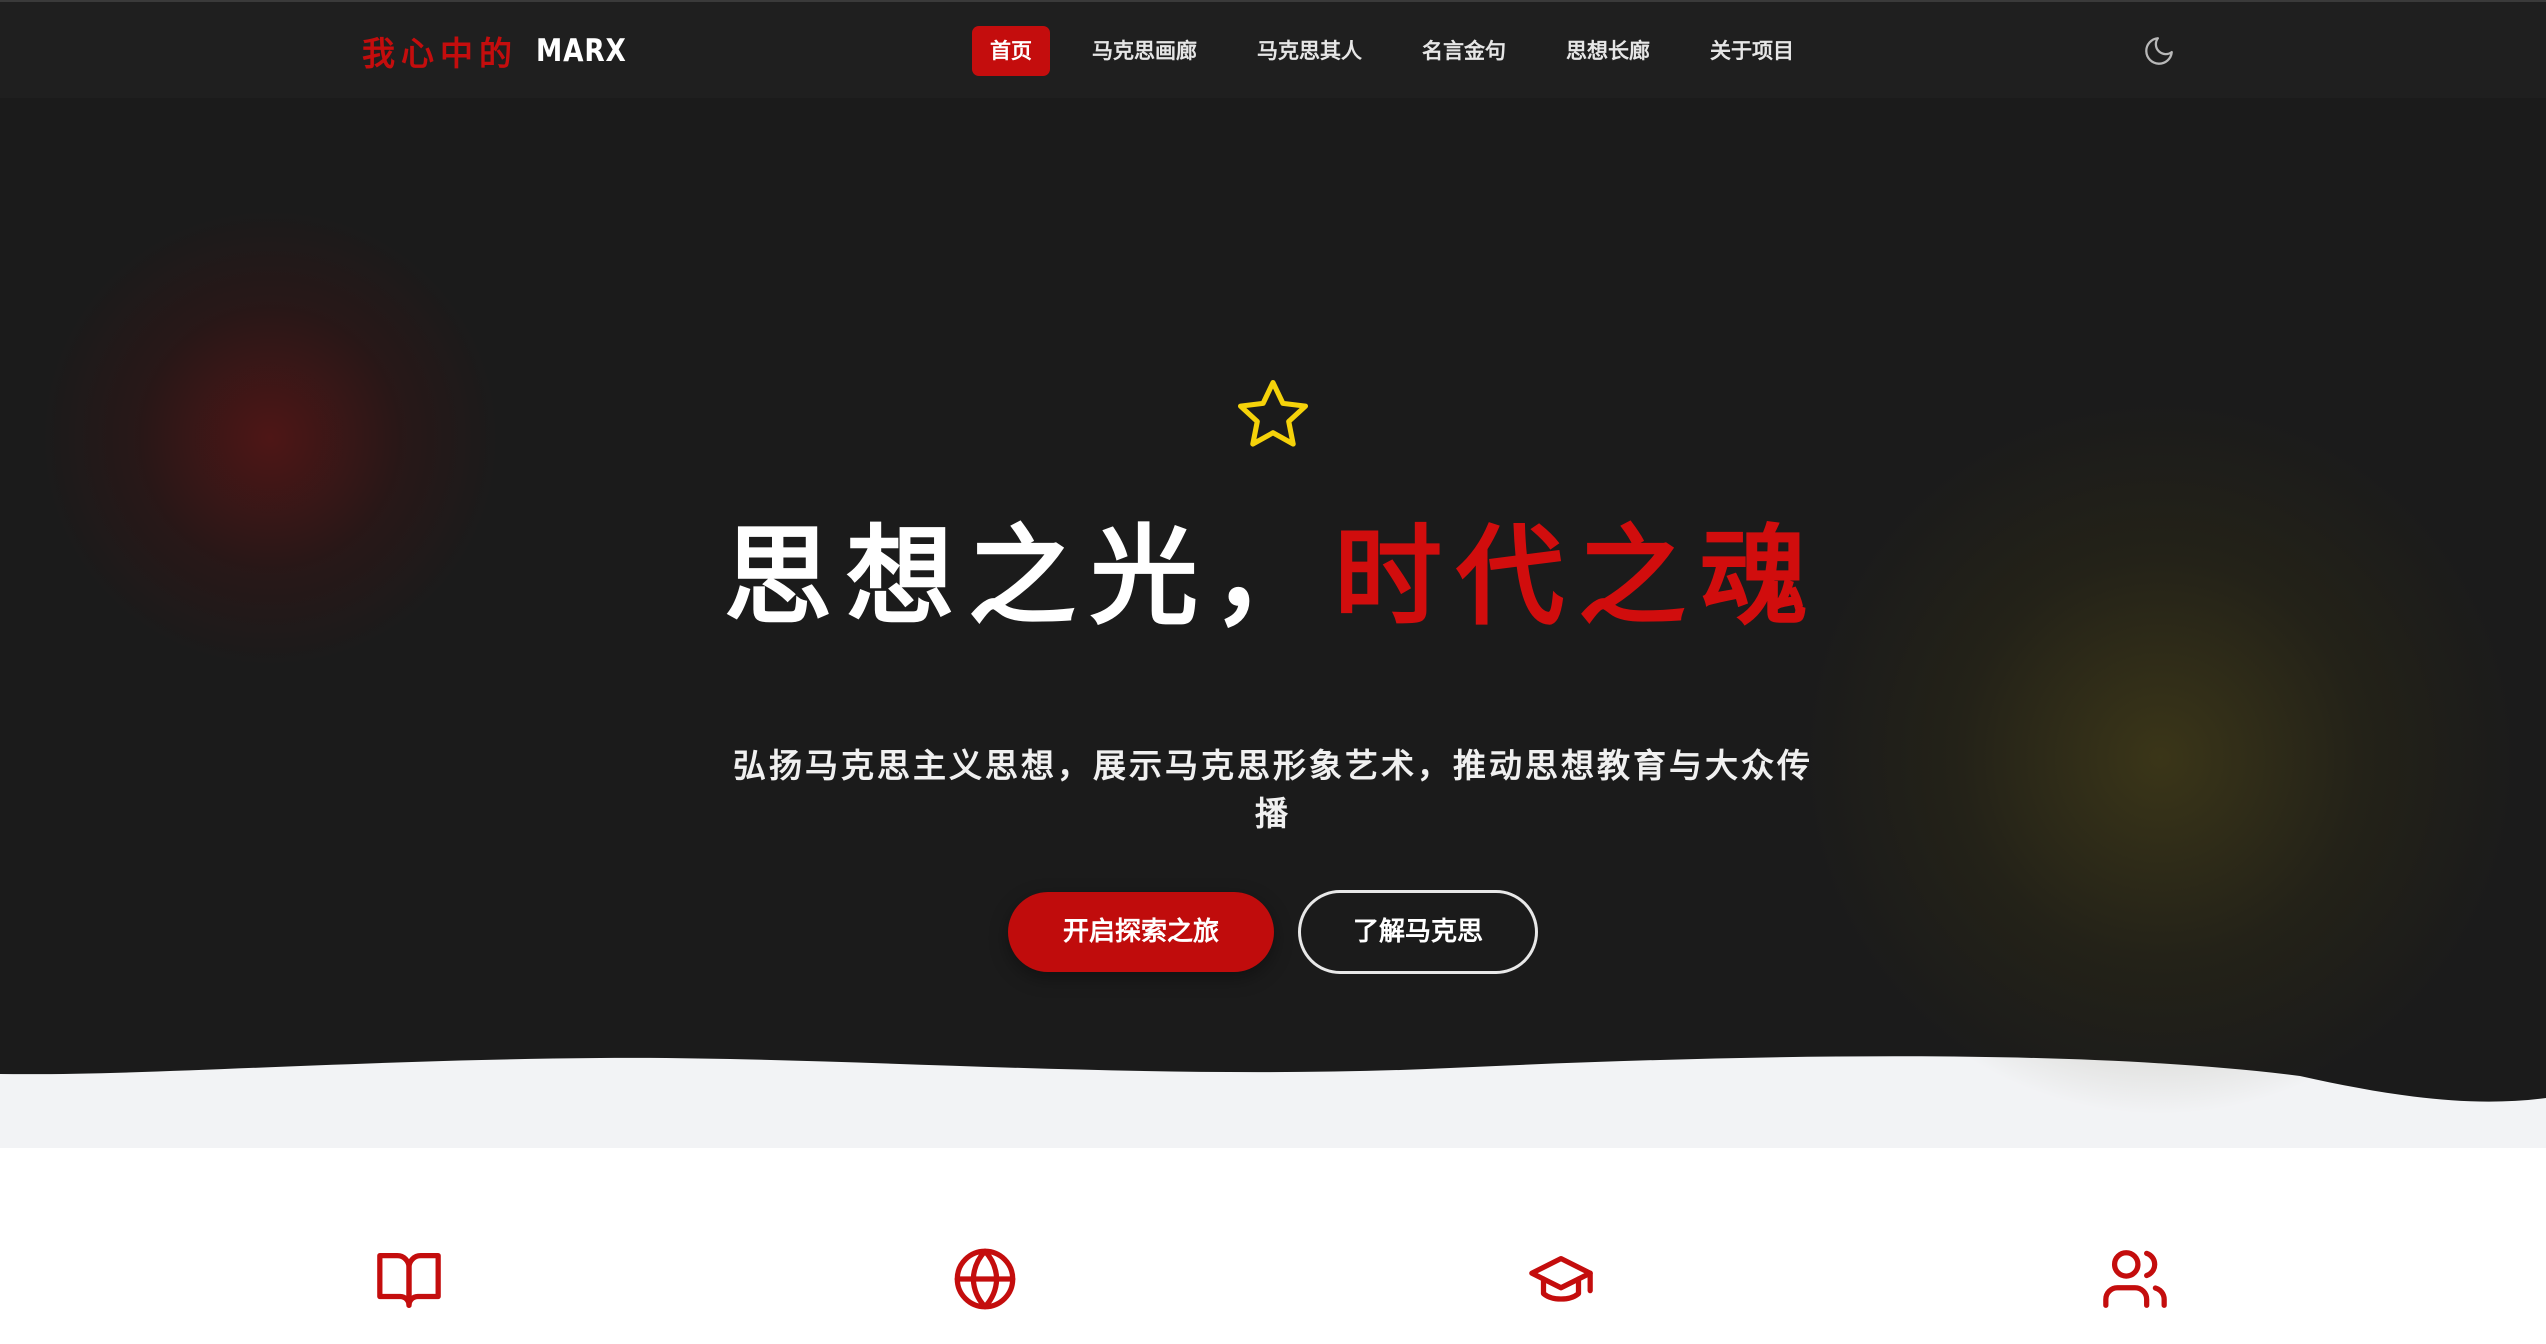 This screenshot has height=1344, width=2546. I want to click on hero-title: 思想之光，时代之魂, so click(1273, 568).